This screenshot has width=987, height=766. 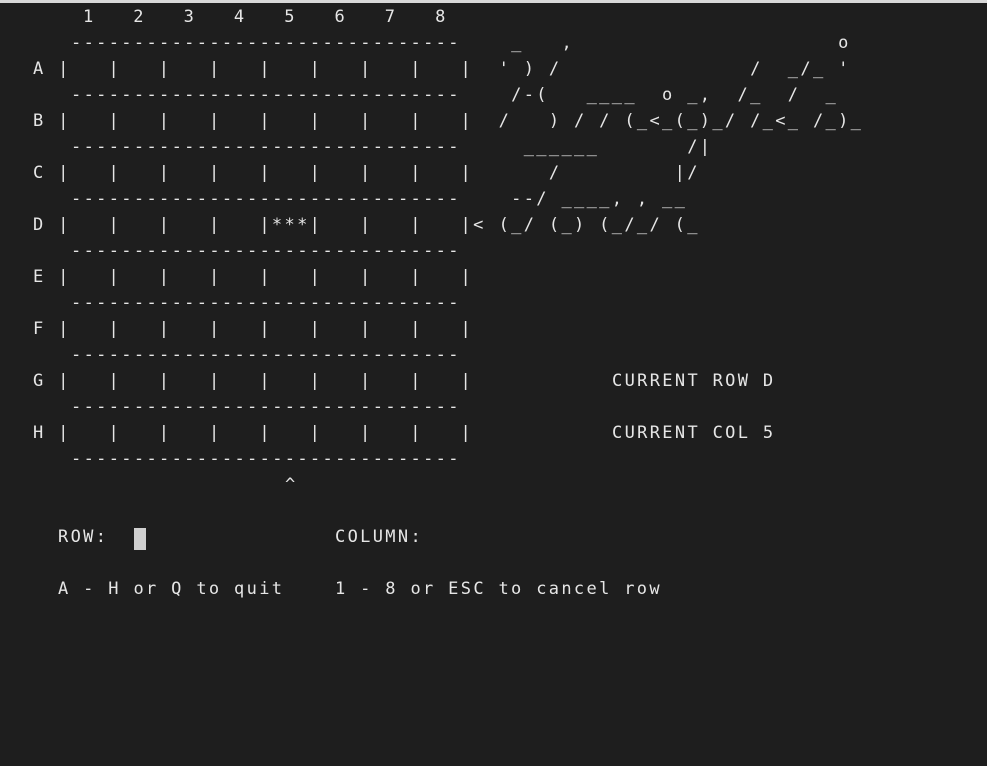 What do you see at coordinates (599, 147) in the screenshot?
I see `banner-art-line: ______ /|` at bounding box center [599, 147].